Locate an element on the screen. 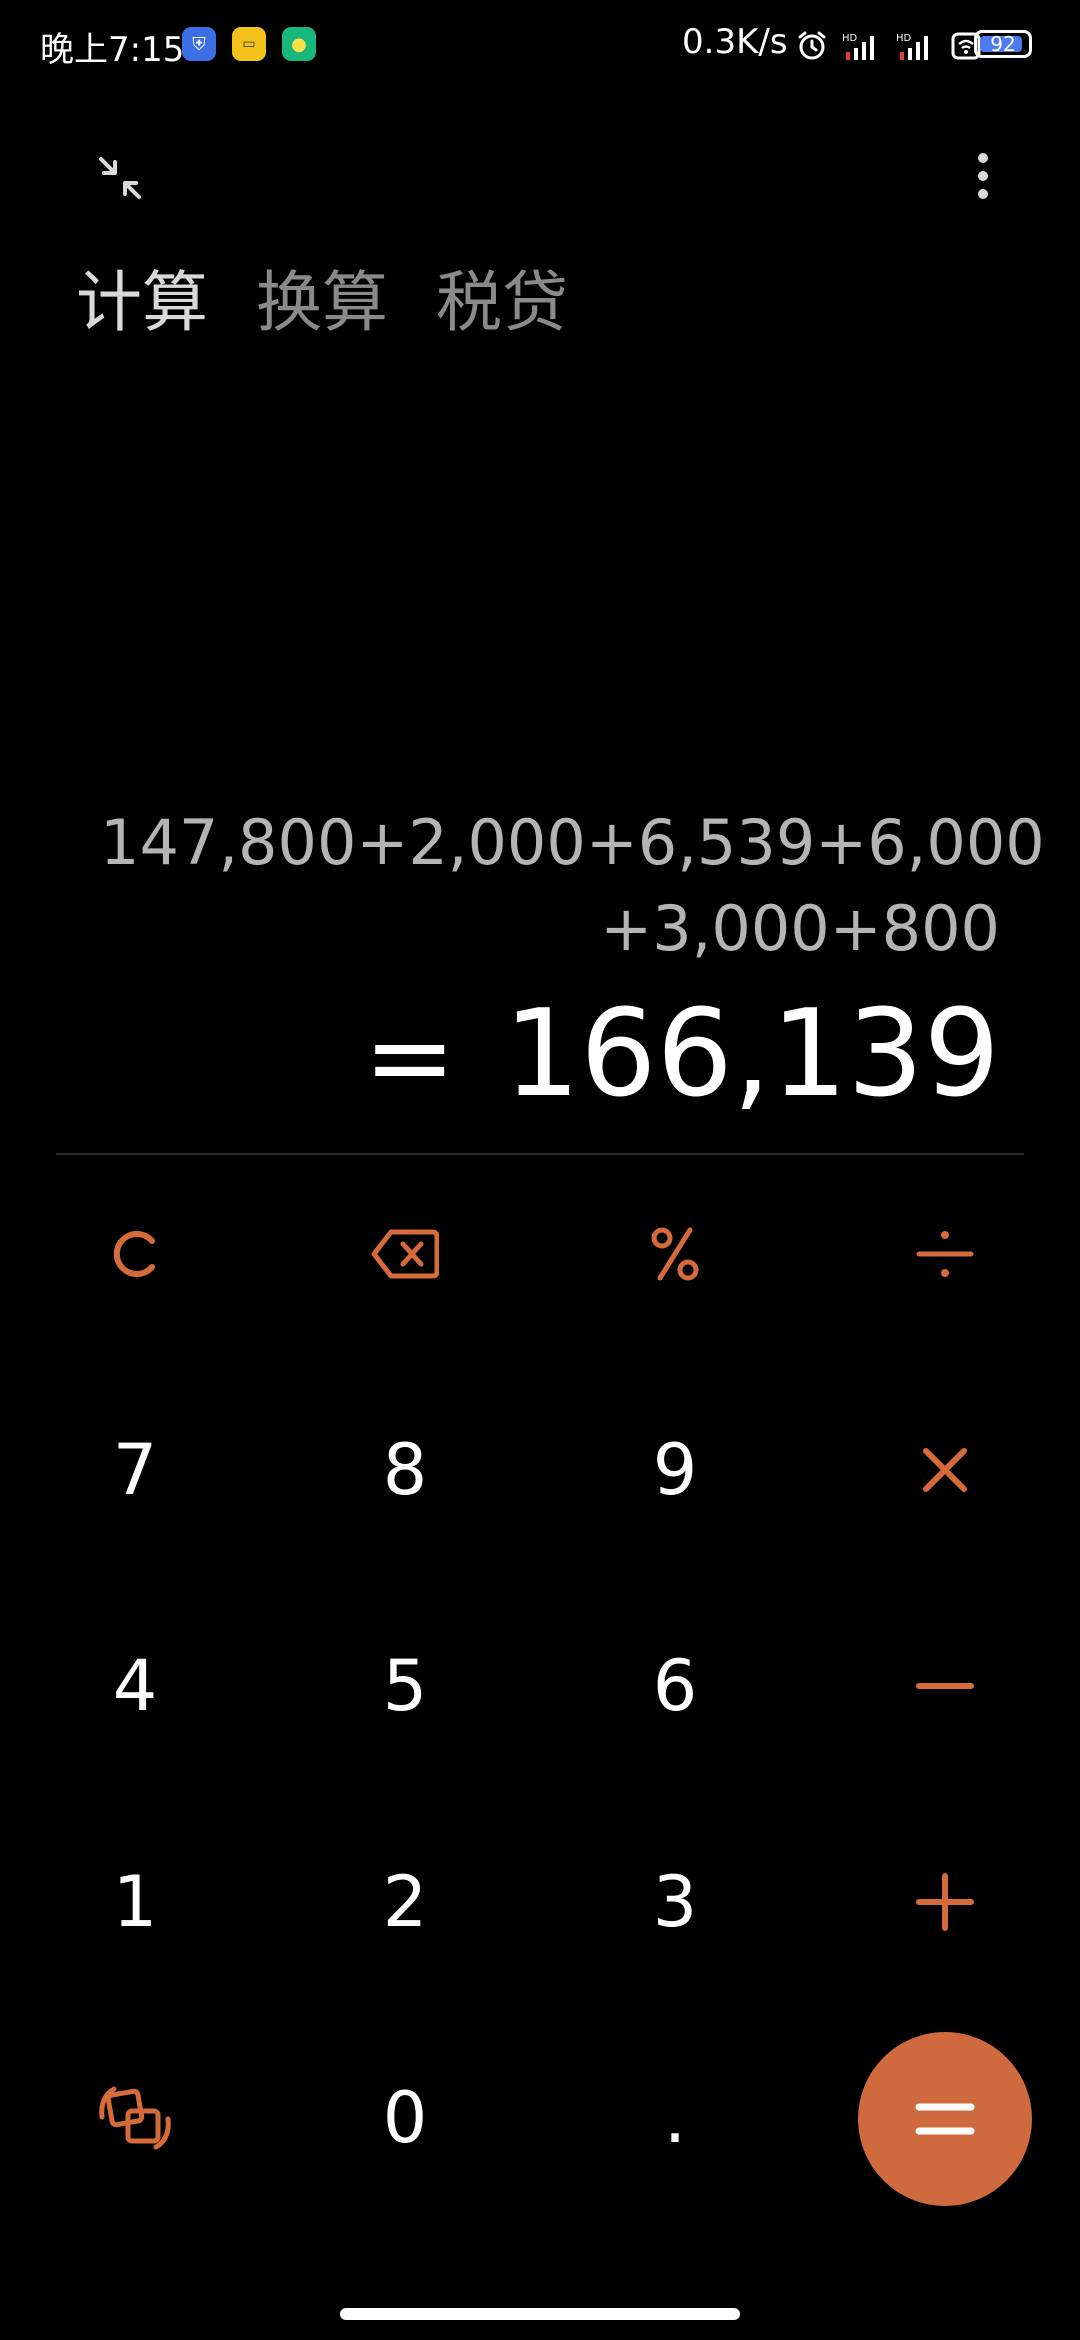 This screenshot has height=2340, width=1080. clear-button is located at coordinates (135, 1254).